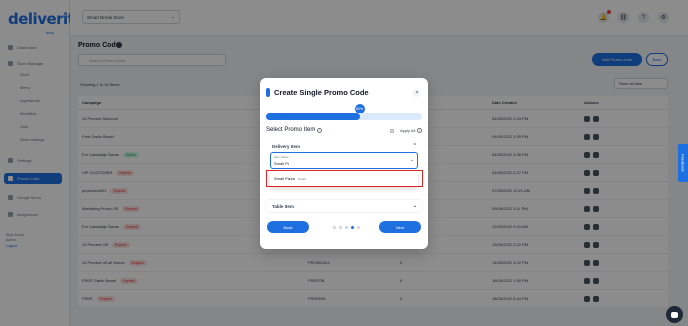 The width and height of the screenshot is (688, 326). I want to click on chevron-up-icon: ⌃, so click(414, 146).